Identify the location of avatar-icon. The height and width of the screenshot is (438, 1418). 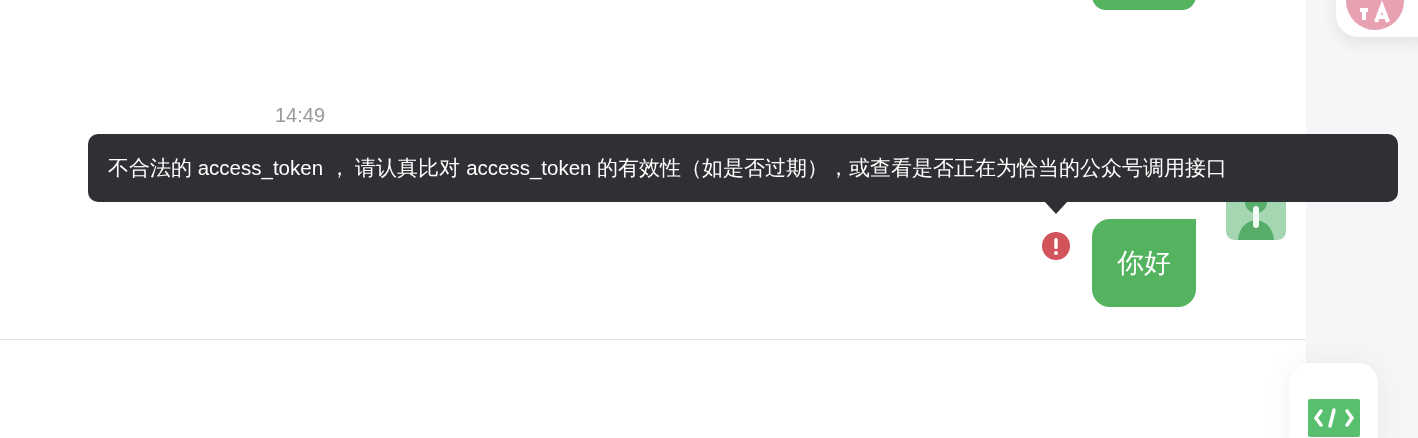
(1256, 221).